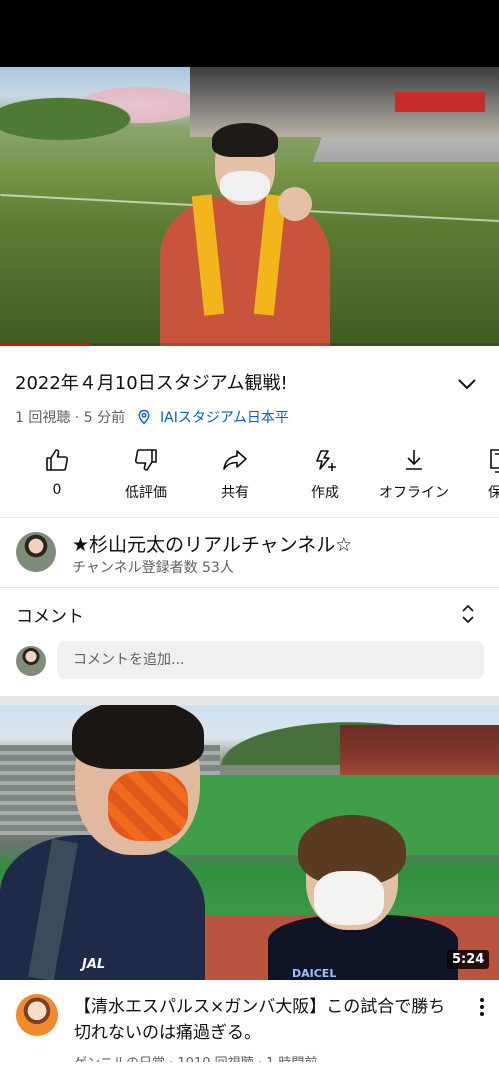 The image size is (499, 1080). What do you see at coordinates (145, 460) in the screenshot?
I see `thumbs-down-icon` at bounding box center [145, 460].